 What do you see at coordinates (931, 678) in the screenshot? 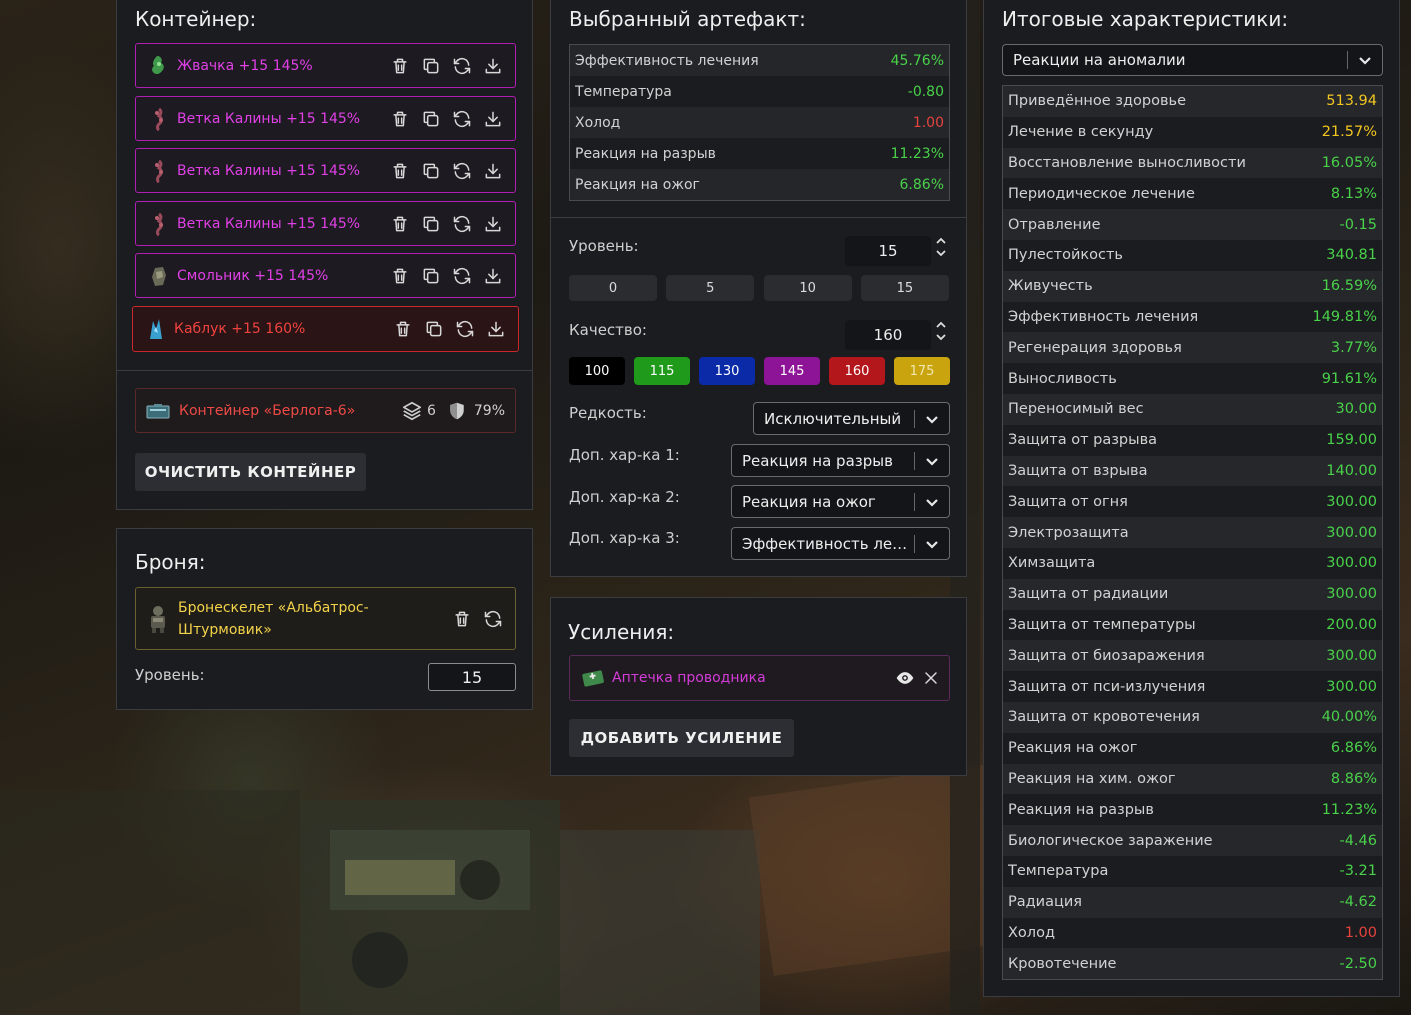
I see `close-icon` at bounding box center [931, 678].